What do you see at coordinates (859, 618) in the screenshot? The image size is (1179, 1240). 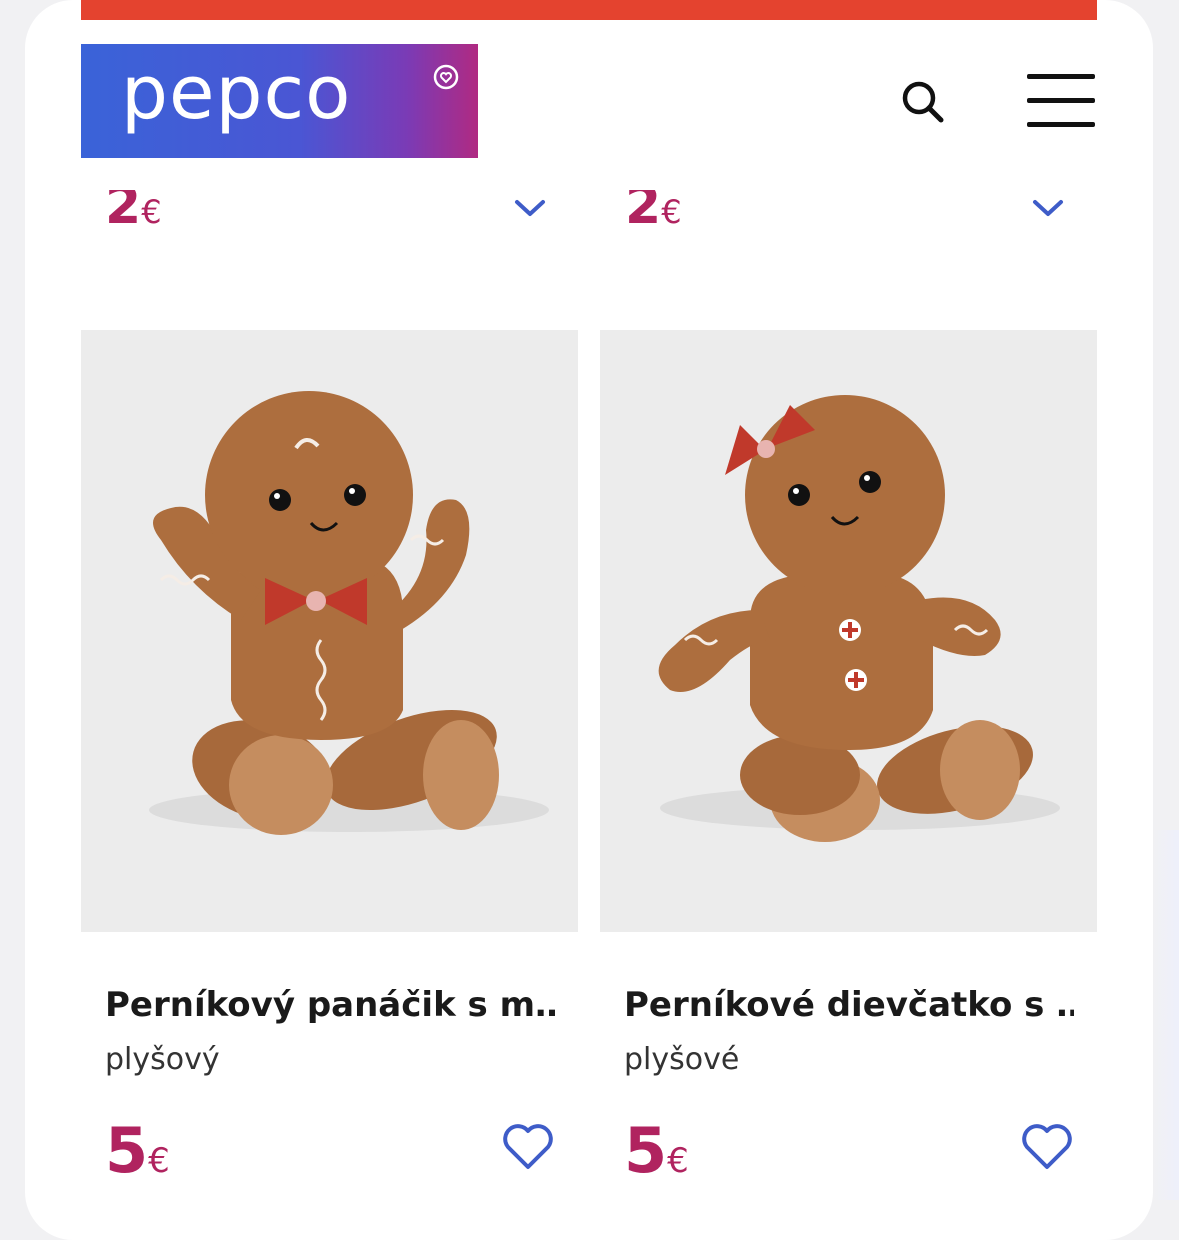 I see `gingerbread-girl-illustration` at bounding box center [859, 618].